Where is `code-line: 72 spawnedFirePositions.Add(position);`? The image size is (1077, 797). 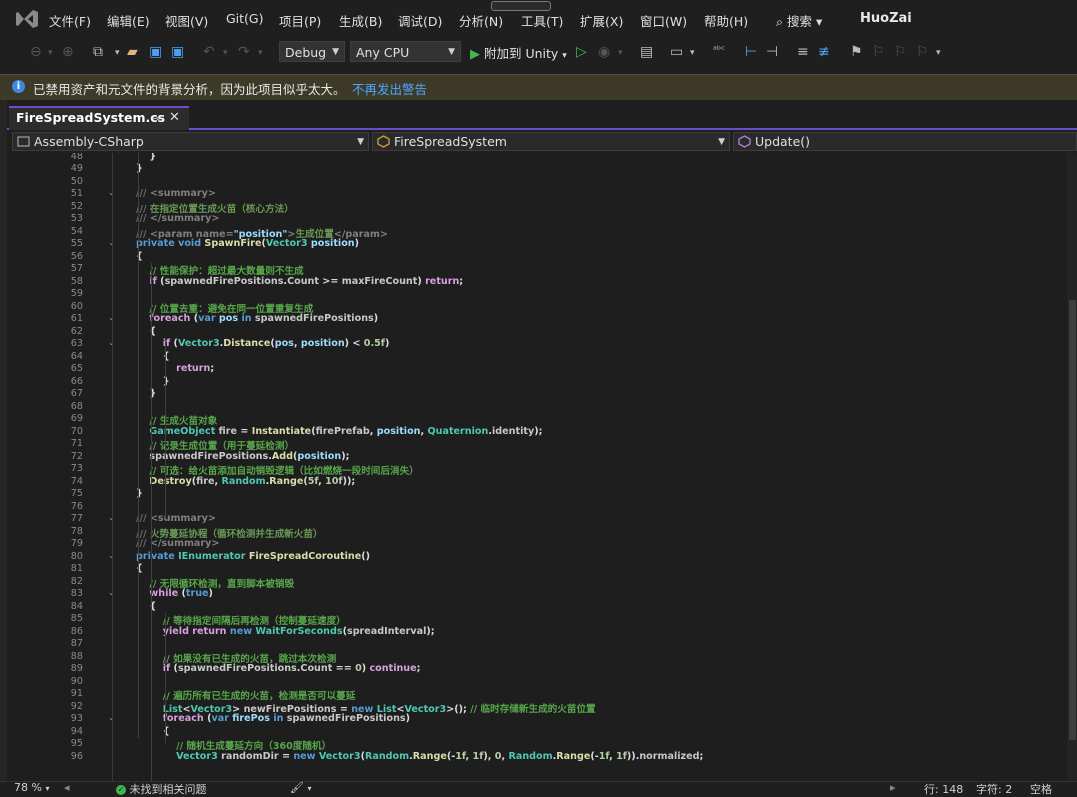 code-line: 72 spawnedFirePositions.Add(position); is located at coordinates (538, 457).